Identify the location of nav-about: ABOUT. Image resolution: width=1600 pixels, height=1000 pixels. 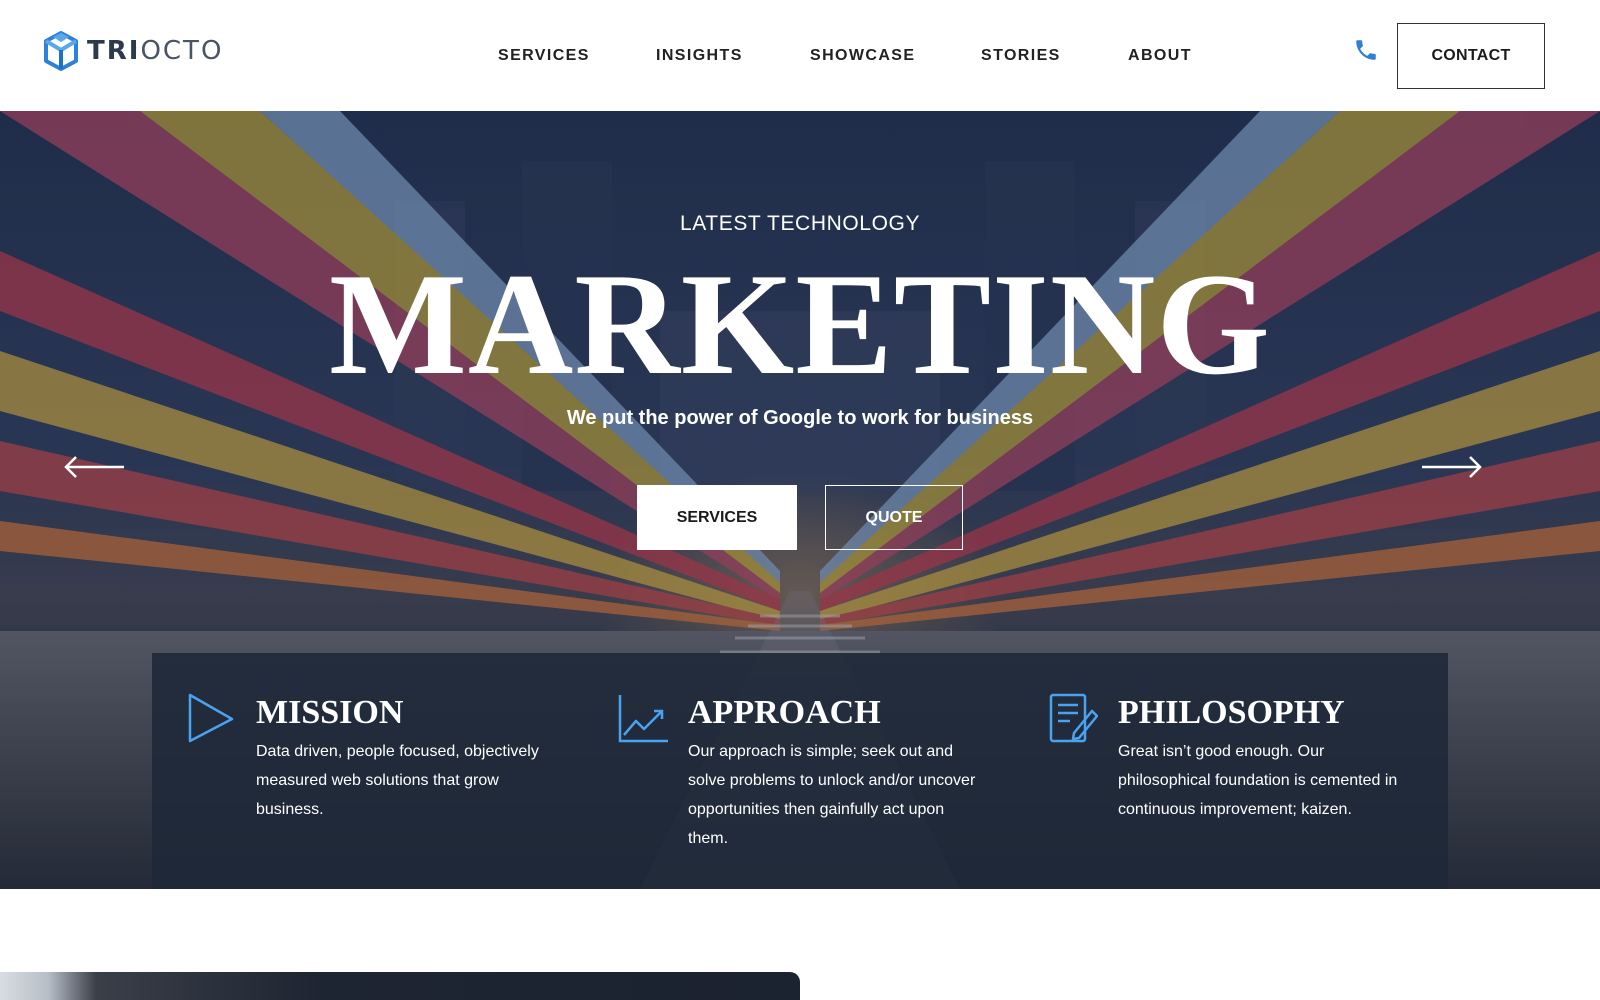
(1160, 56).